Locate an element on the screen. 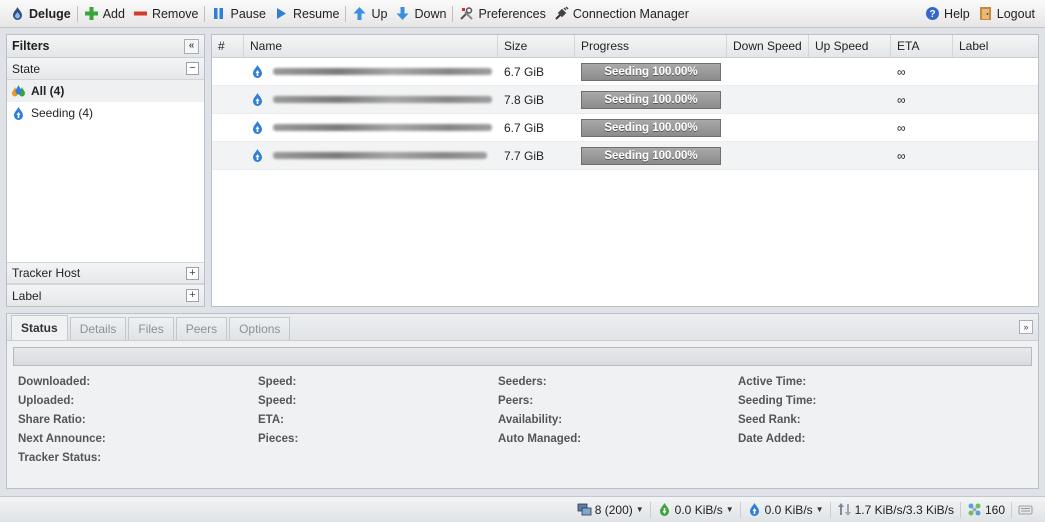 The width and height of the screenshot is (1045, 522). preferences-button: Preferences is located at coordinates (502, 14).